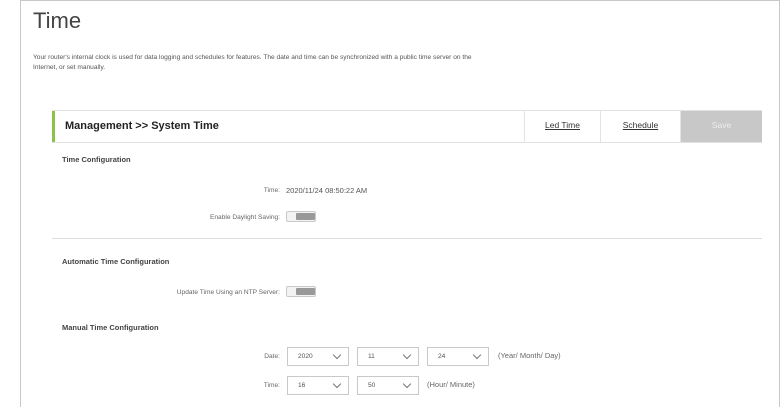 This screenshot has width=783, height=407. I want to click on date-format-note: (Year/ Month/ Day), so click(529, 355).